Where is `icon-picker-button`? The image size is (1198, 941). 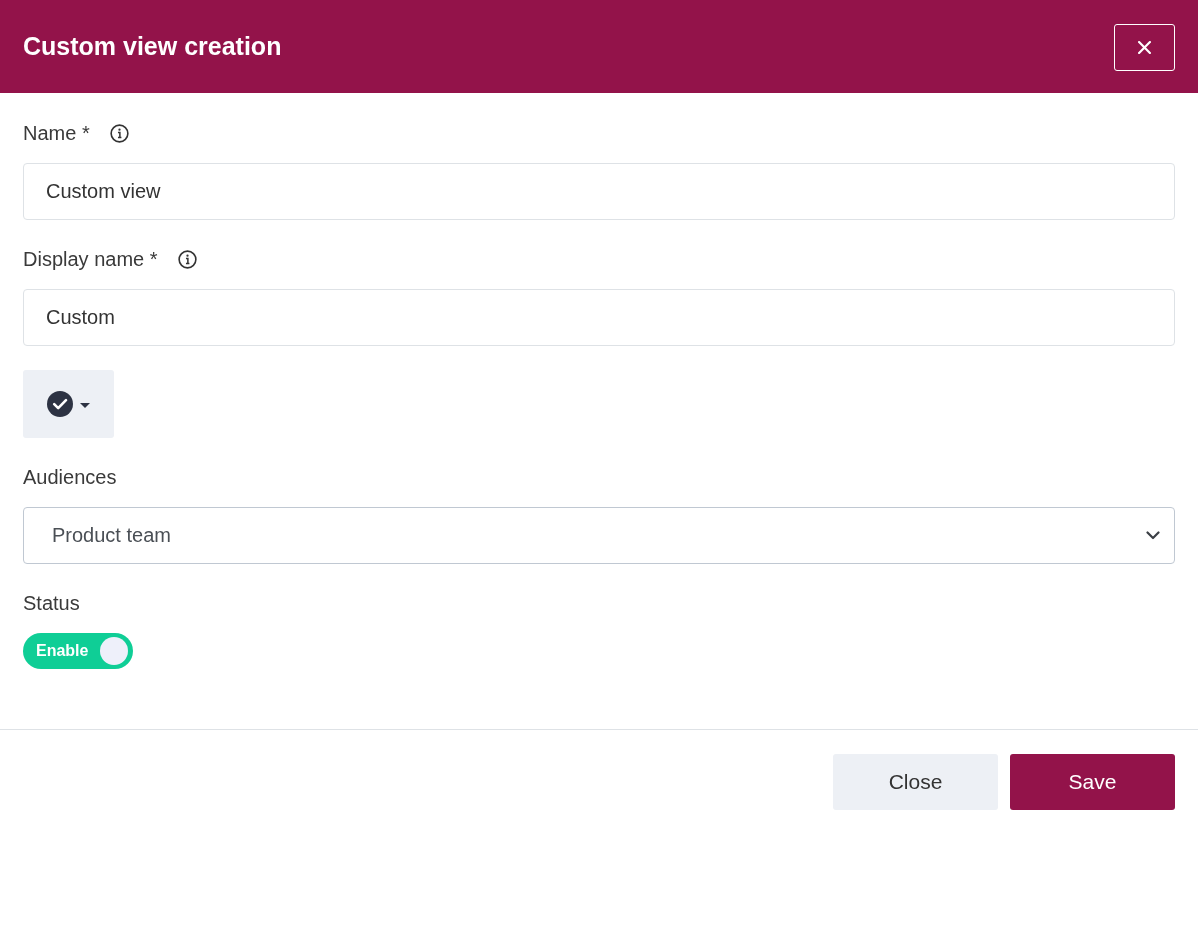
icon-picker-button is located at coordinates (68, 404).